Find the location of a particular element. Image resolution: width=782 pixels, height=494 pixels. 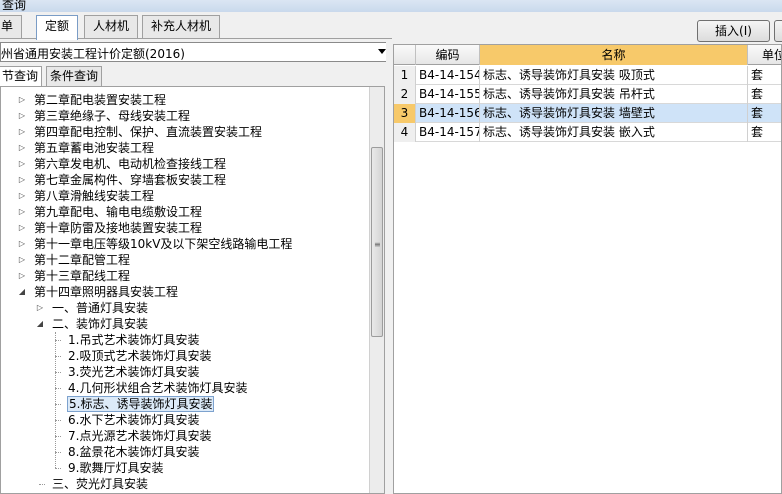

tree-node-label: 第十章防雷及接地装置安装工程 is located at coordinates (118, 228).